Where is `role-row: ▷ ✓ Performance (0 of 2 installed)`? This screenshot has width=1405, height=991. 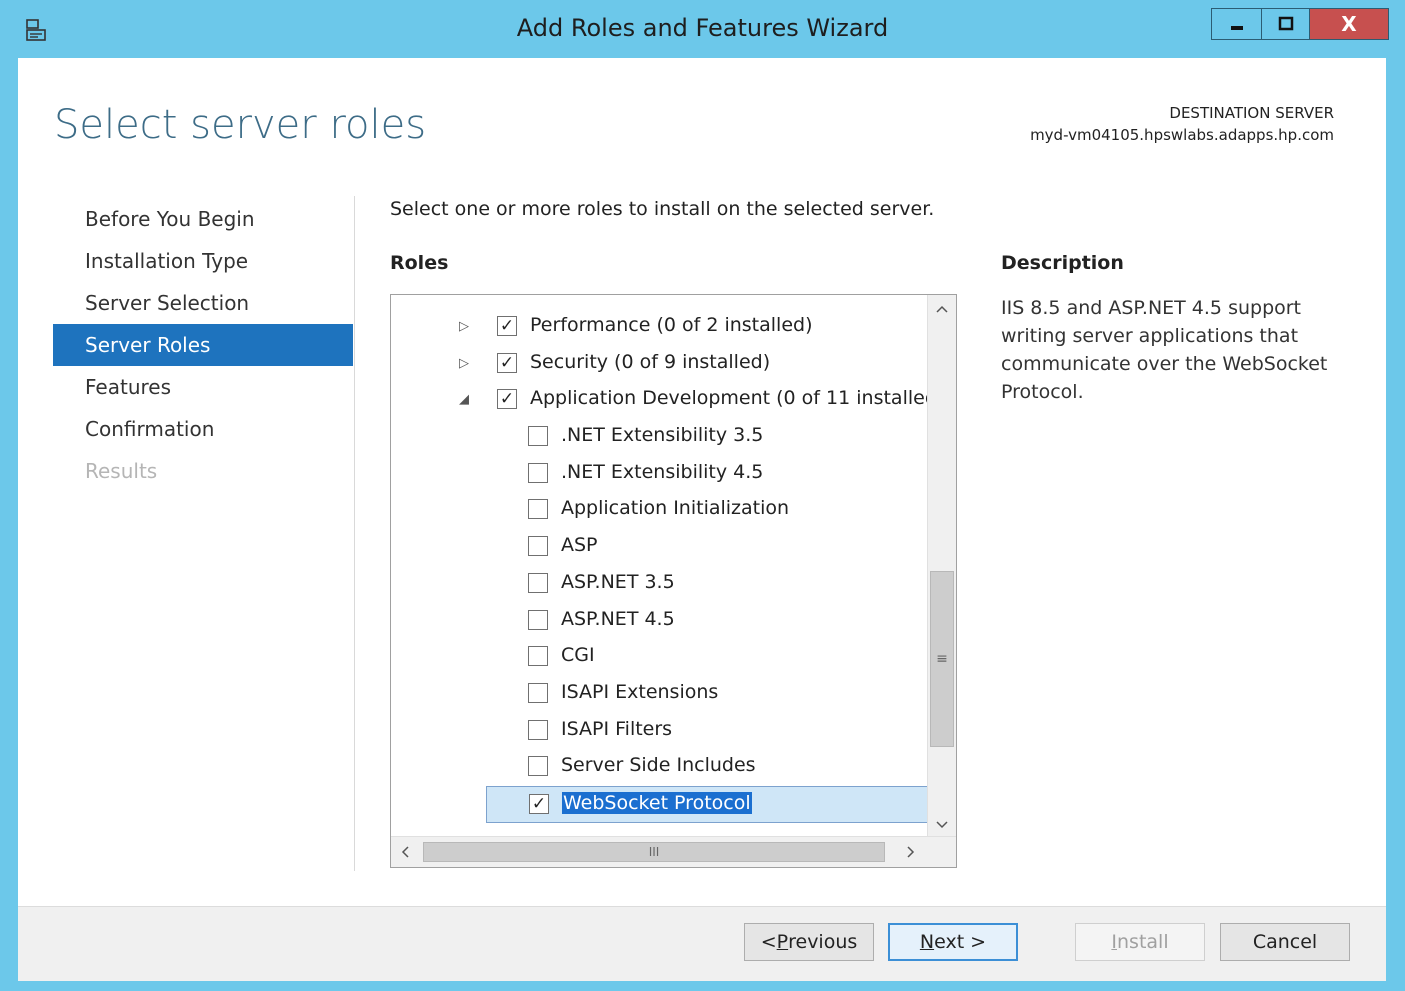 role-row: ▷ ✓ Performance (0 of 2 installed) is located at coordinates (659, 327).